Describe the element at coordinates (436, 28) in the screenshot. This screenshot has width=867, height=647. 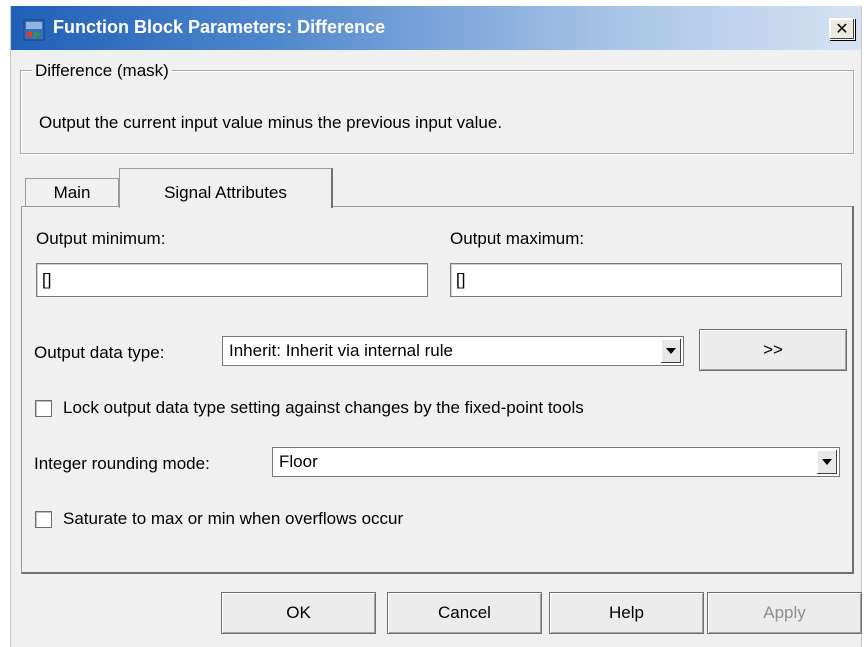
I see `title-bar: Function Block Parameters: Difference ✕` at that location.